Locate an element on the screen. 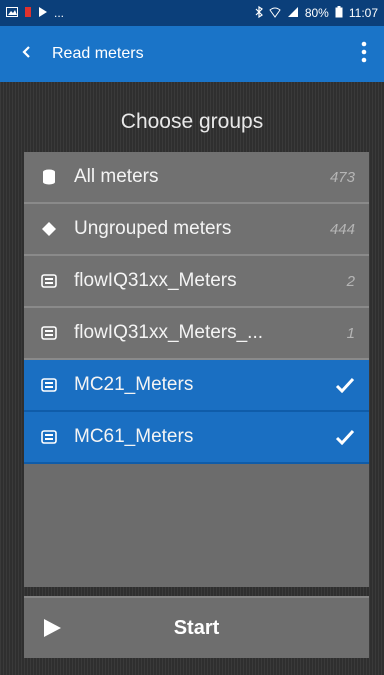  chevron-left-icon is located at coordinates (26, 54).